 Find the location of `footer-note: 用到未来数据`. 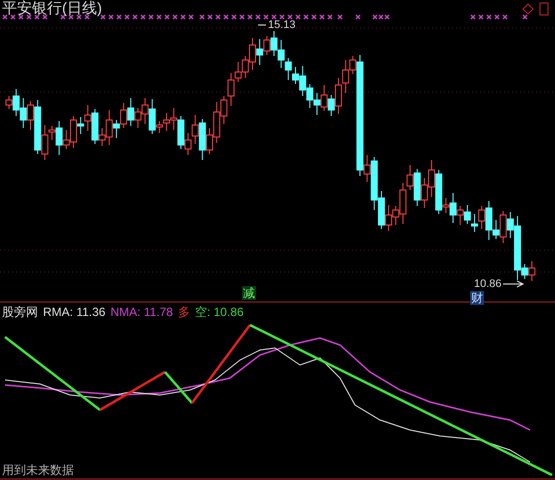

footer-note: 用到未来数据 is located at coordinates (38, 470).